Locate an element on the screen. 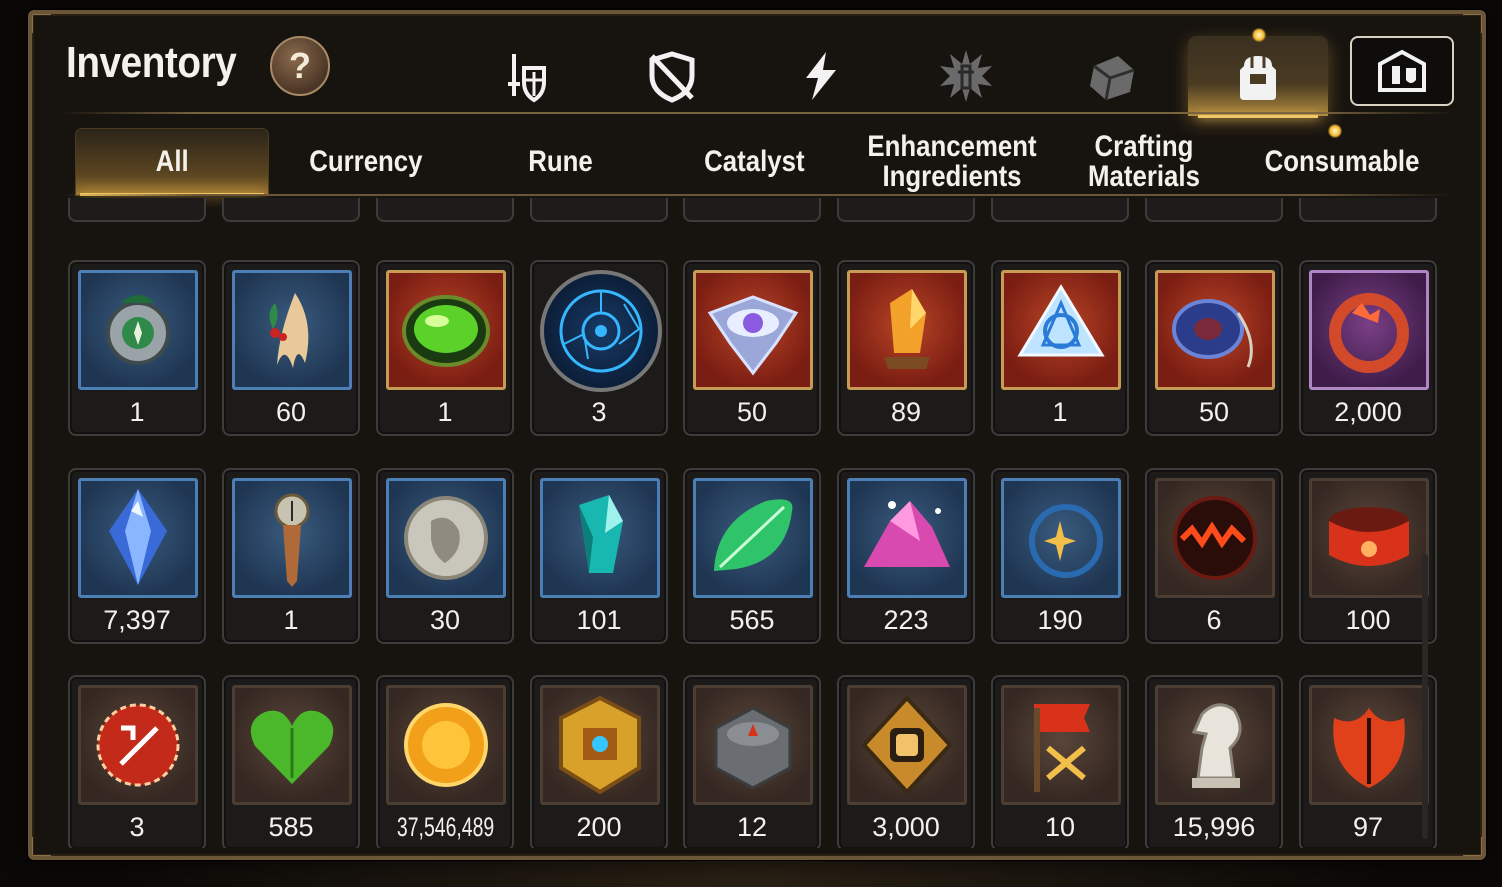 Image resolution: width=1502 pixels, height=887 pixels. tab-burst is located at coordinates (966, 76).